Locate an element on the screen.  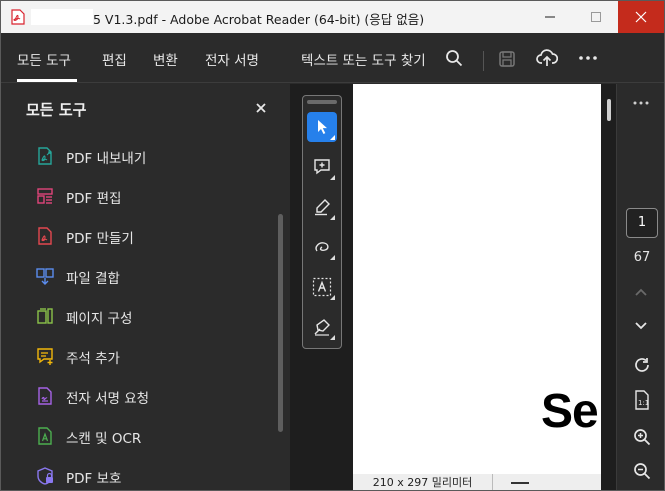
close-window-button is located at coordinates (641, 17).